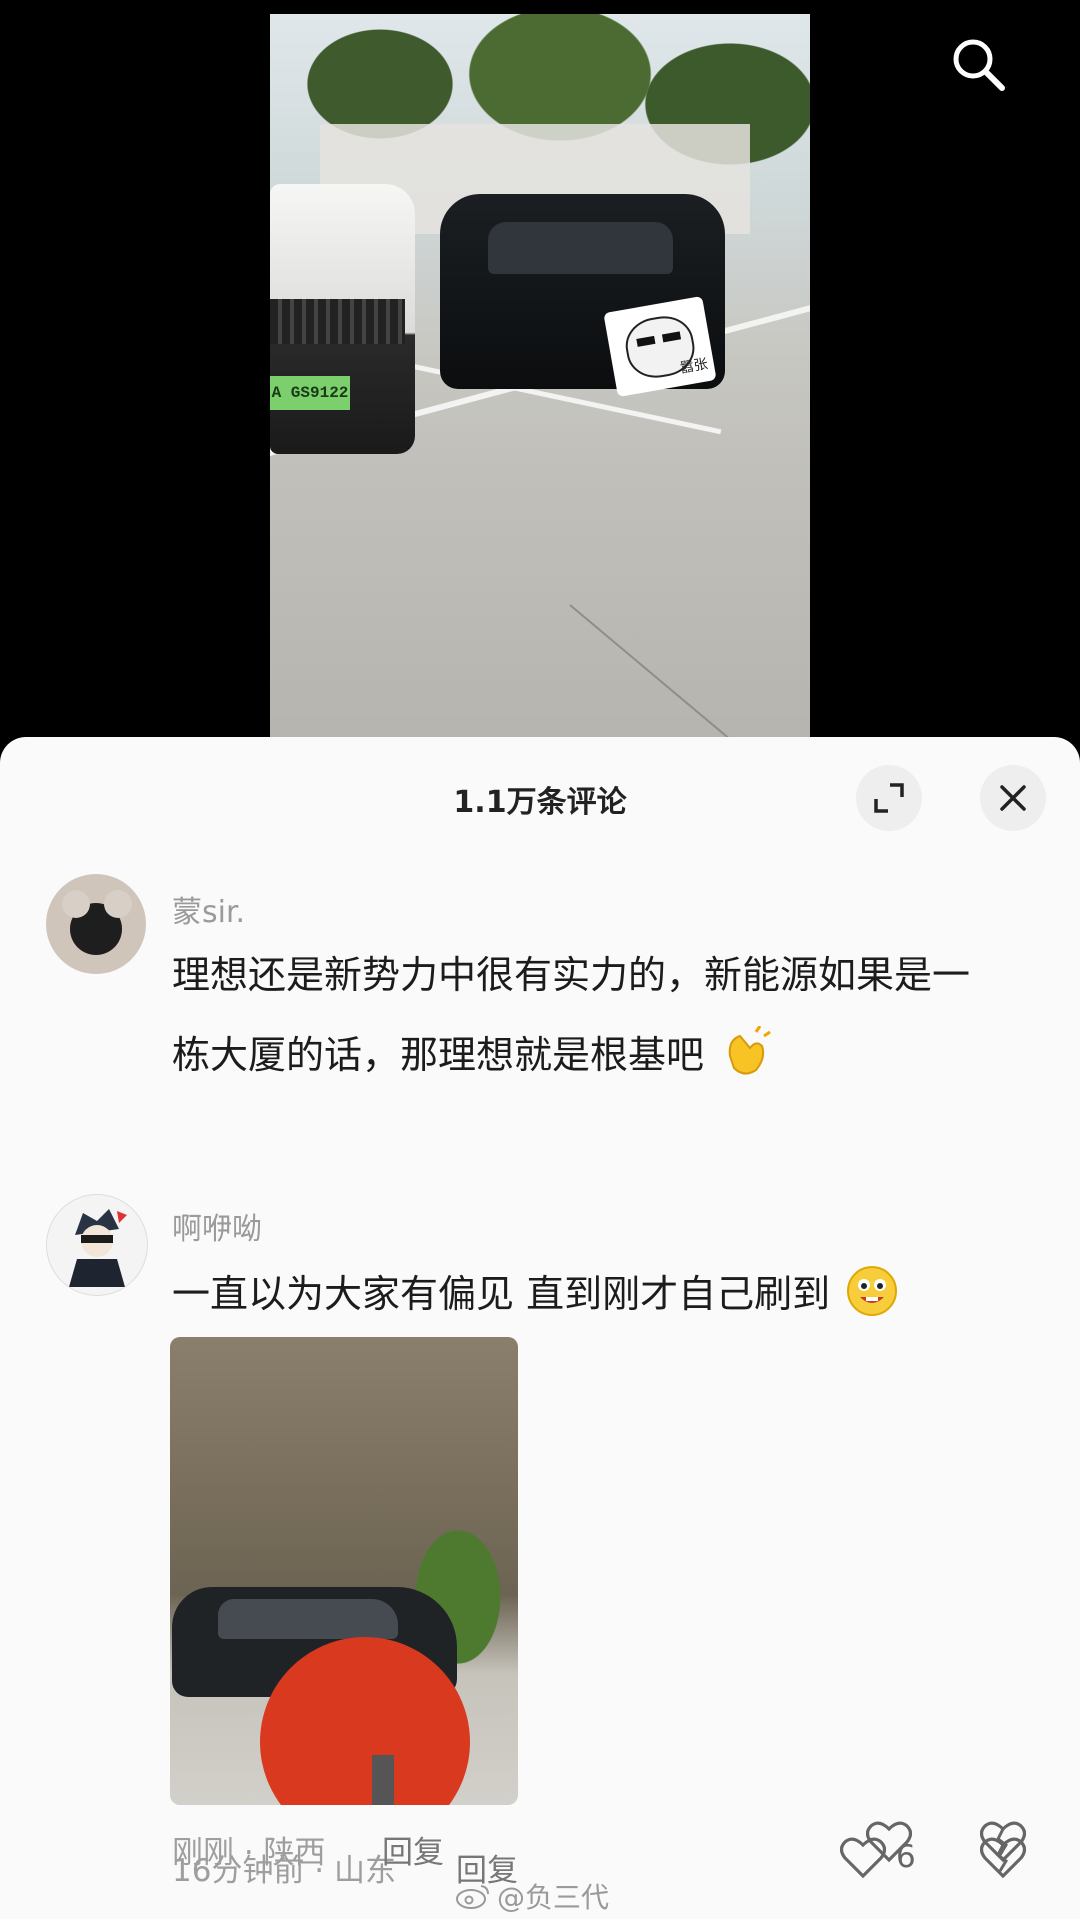 Image resolution: width=1080 pixels, height=1919 pixels. I want to click on close-icon, so click(1013, 798).